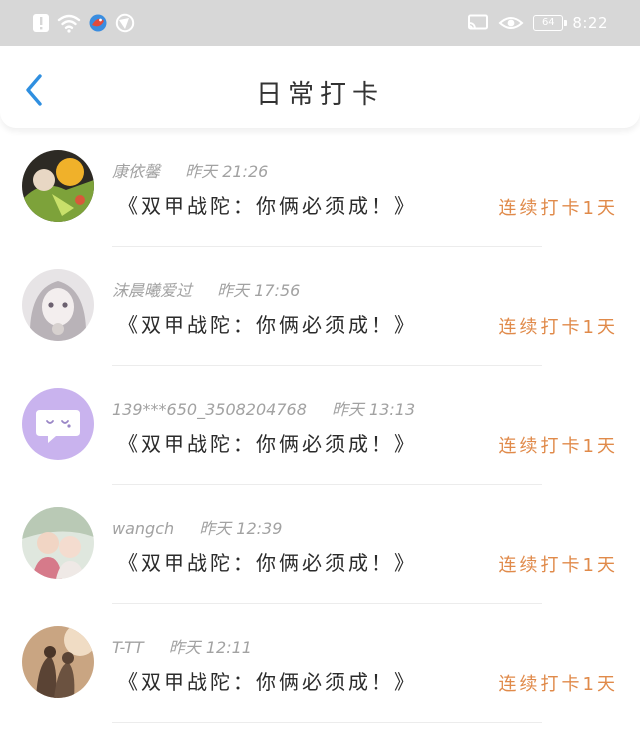 Image resolution: width=640 pixels, height=732 pixels. Describe the element at coordinates (478, 22) in the screenshot. I see `cast-icon` at that location.